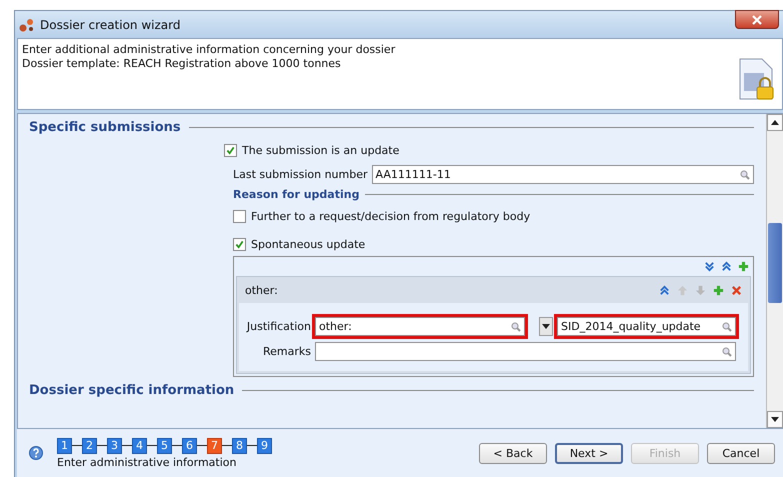  I want to click on field-label: Remarks, so click(286, 351).